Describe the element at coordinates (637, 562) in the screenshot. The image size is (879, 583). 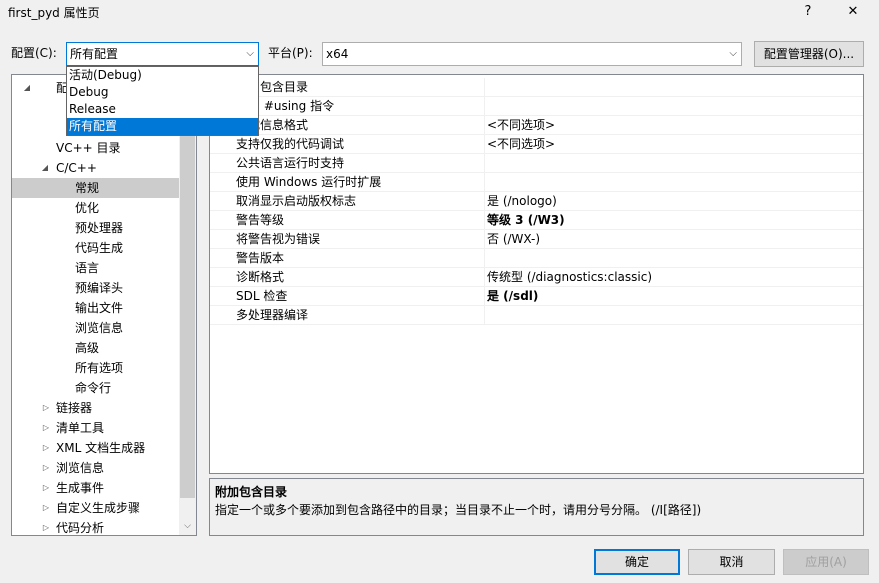
I see `ok-button: 确定` at that location.